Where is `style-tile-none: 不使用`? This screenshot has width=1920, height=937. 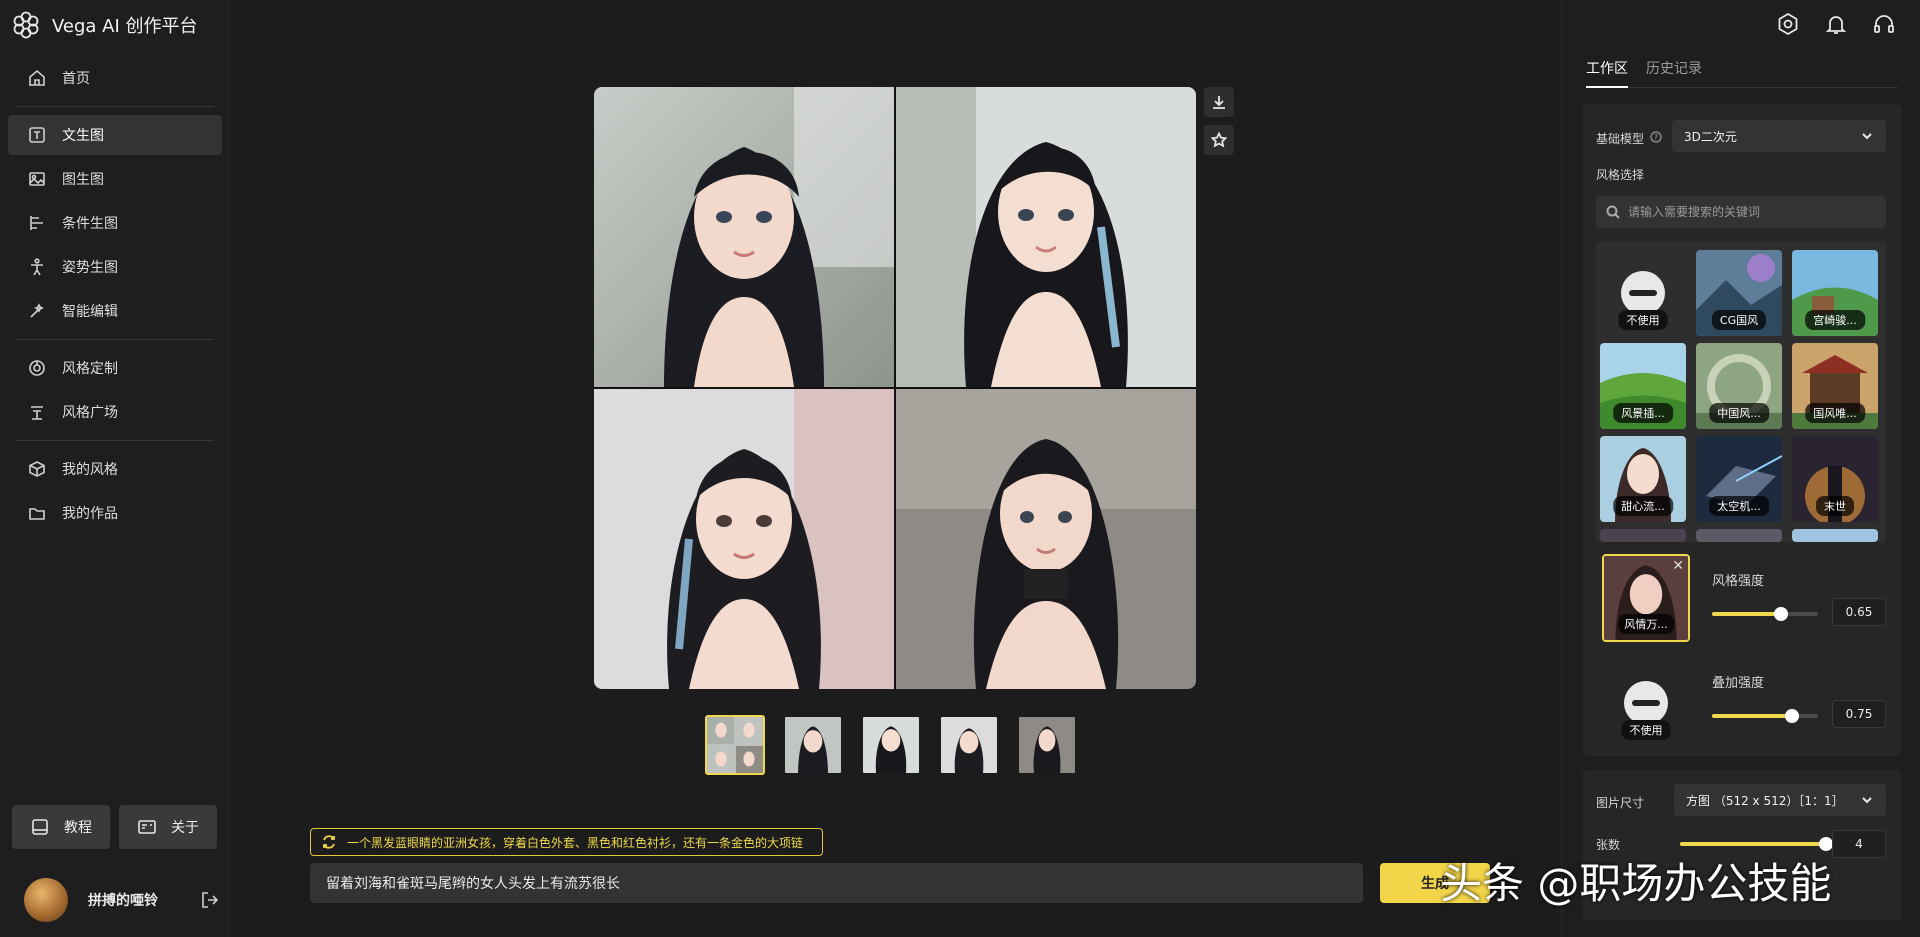
style-tile-none: 不使用 is located at coordinates (1643, 293).